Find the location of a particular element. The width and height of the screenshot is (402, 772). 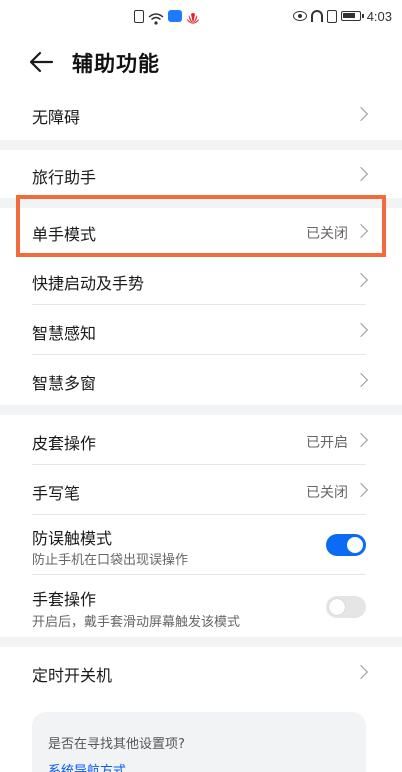

status-bar-left-icons is located at coordinates (167, 16).